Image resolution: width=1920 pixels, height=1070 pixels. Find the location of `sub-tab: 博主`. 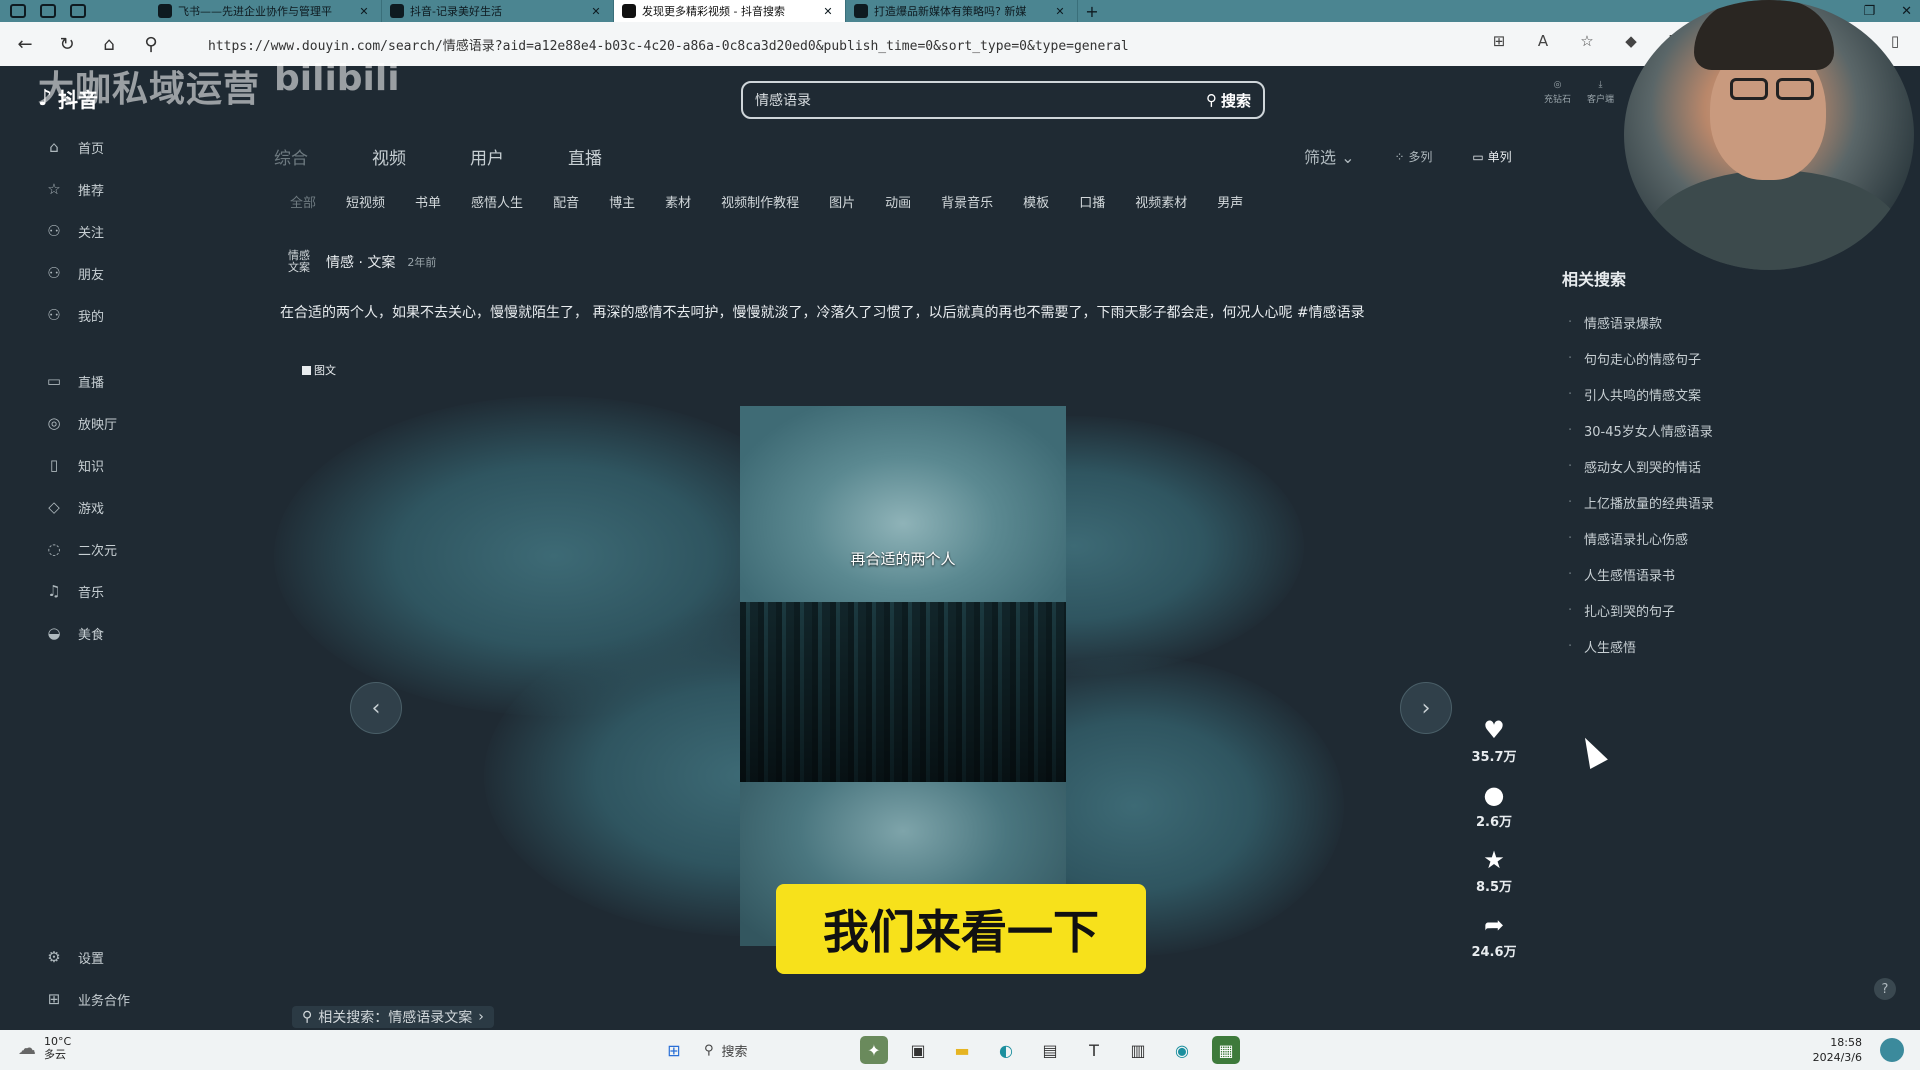

sub-tab: 博主 is located at coordinates (622, 201).